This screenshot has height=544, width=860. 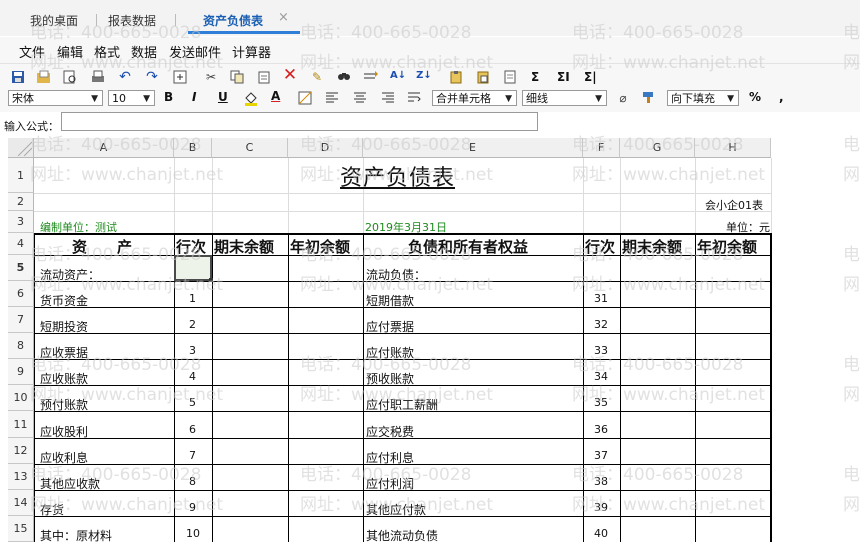 What do you see at coordinates (52, 509) in the screenshot?
I see `asset-label: 存货` at bounding box center [52, 509].